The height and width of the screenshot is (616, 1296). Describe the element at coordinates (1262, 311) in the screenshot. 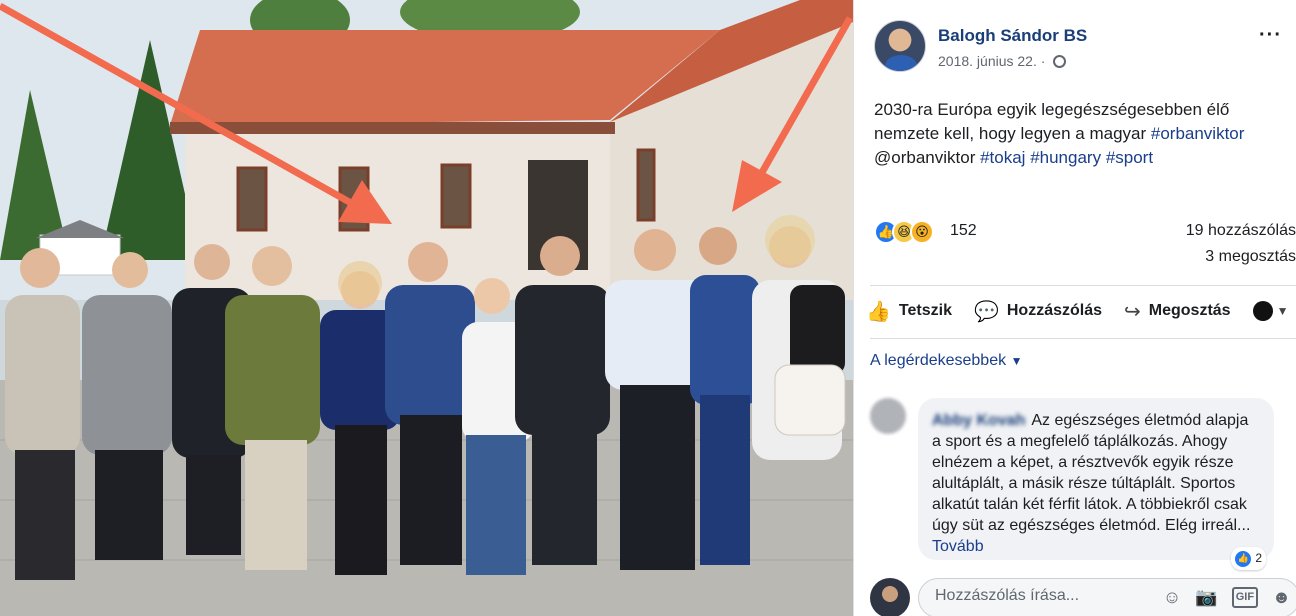

I see `profile-mini-avatar` at that location.